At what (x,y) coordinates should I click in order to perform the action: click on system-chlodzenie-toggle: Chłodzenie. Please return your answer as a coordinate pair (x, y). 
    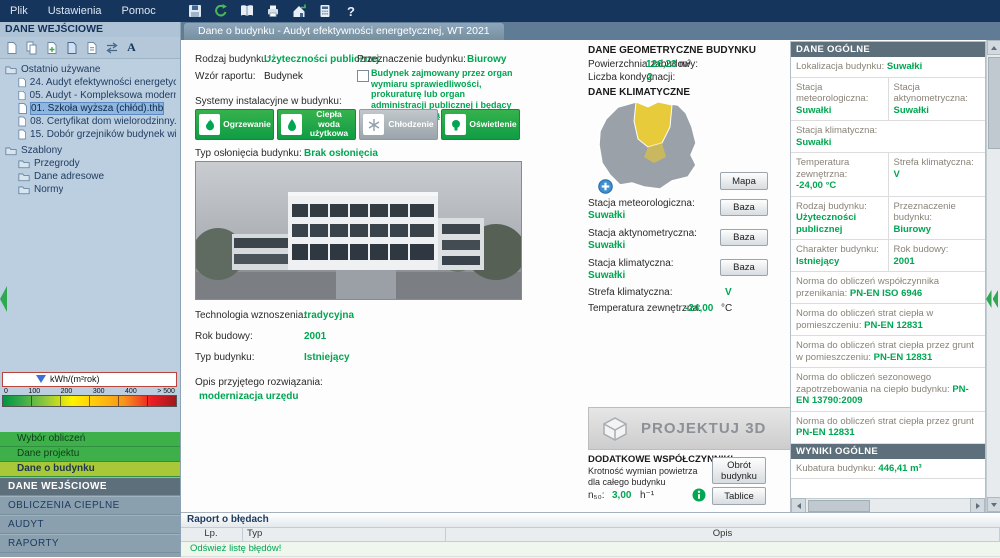
    Looking at the image, I should click on (398, 124).